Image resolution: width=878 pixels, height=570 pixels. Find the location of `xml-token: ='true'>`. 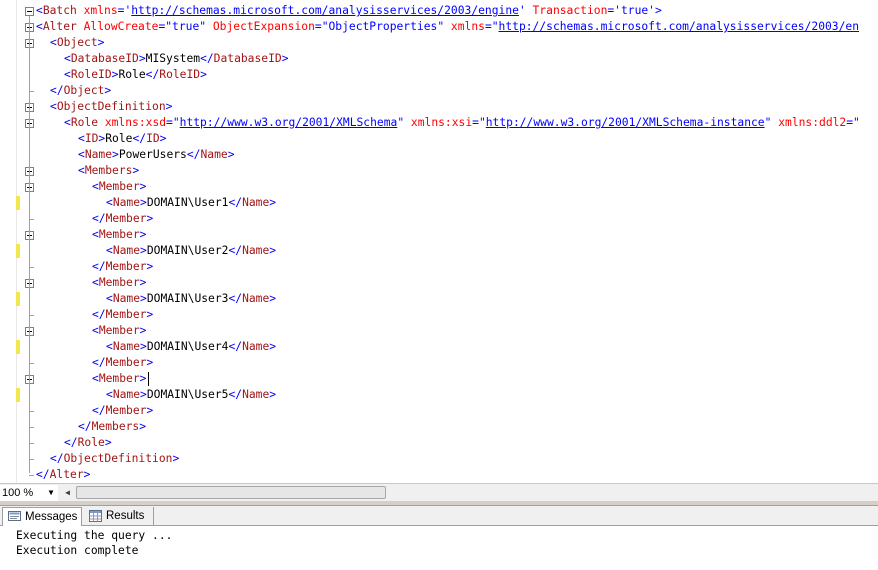

xml-token: ='true'> is located at coordinates (634, 10).